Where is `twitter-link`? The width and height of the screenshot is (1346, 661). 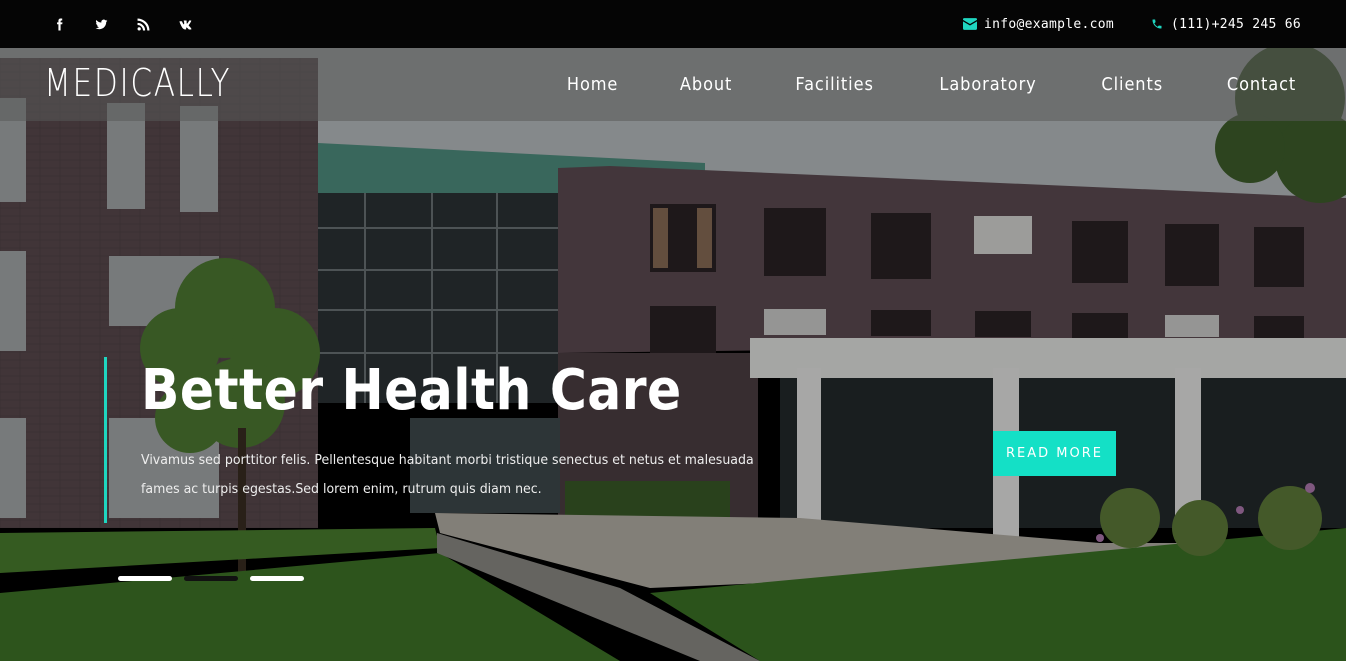 twitter-link is located at coordinates (101, 24).